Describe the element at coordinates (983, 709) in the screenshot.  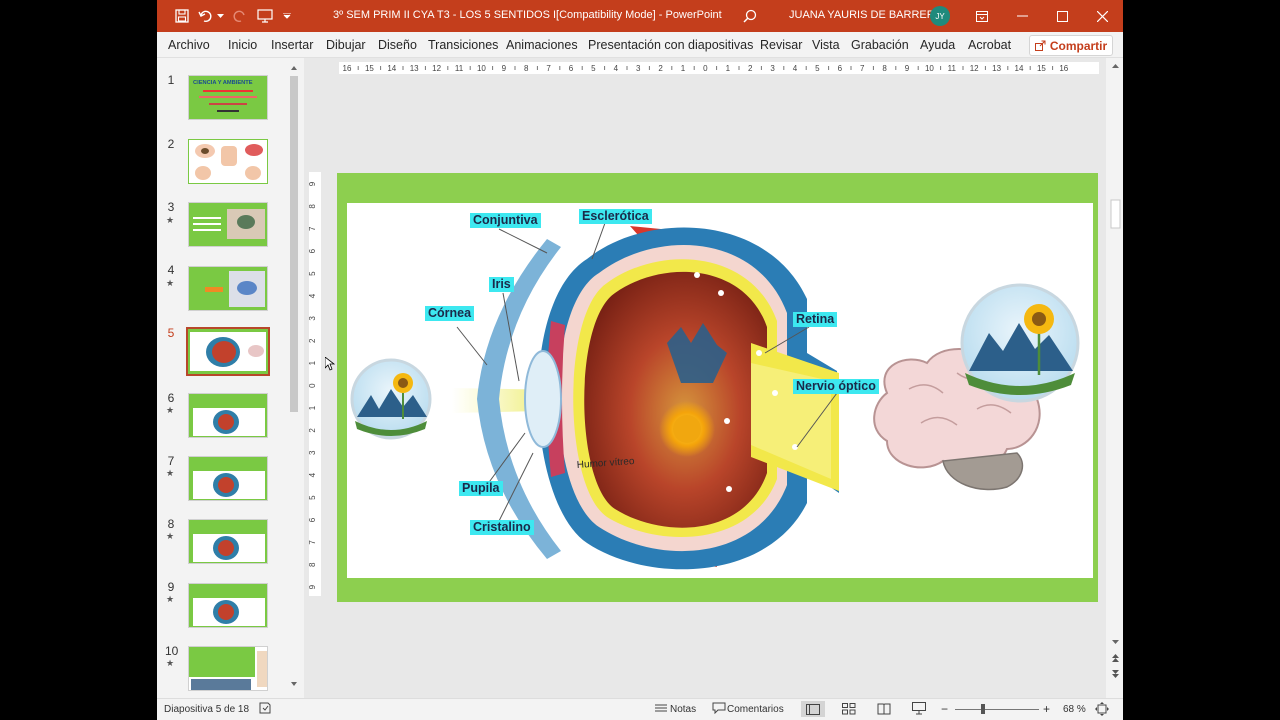
I see `zoom-slider-thumb` at that location.